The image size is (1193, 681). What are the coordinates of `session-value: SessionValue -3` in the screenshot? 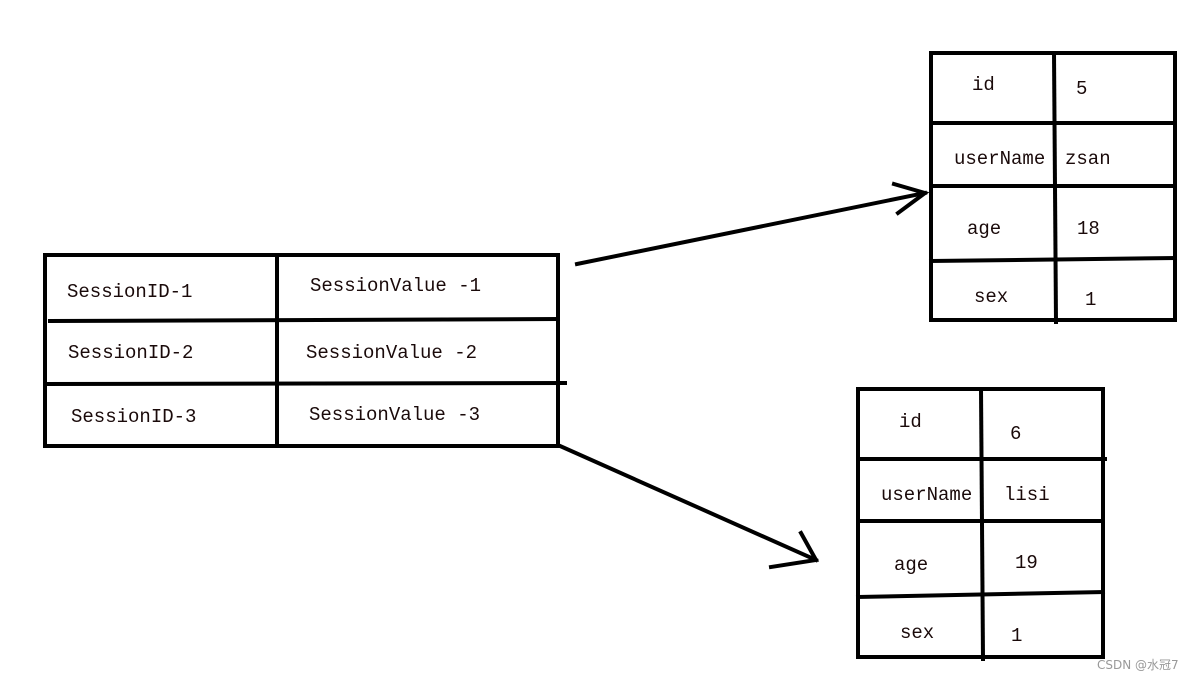 It's located at (394, 415).